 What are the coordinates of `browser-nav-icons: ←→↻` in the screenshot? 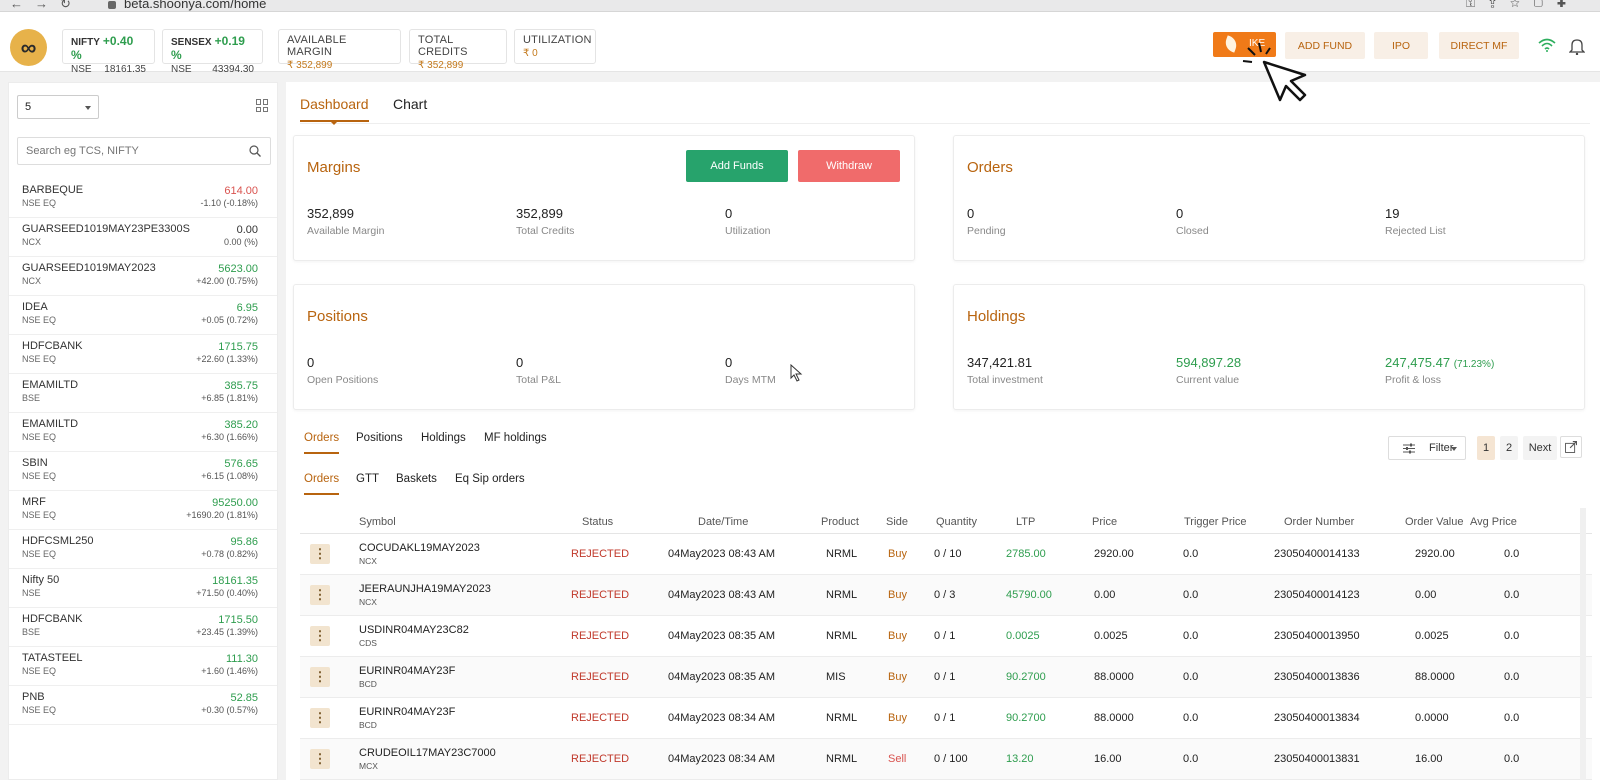 It's located at (46, 5).